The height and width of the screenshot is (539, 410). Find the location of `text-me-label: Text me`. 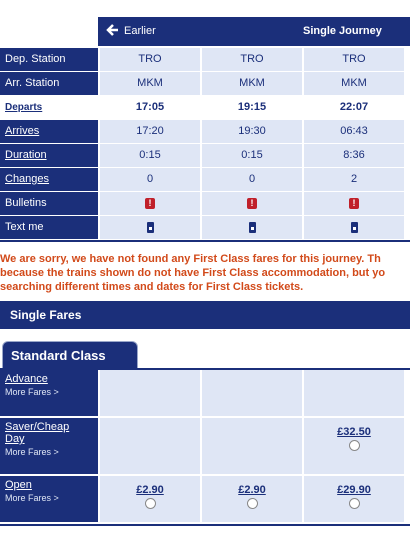

text-me-label: Text me is located at coordinates (49, 227).